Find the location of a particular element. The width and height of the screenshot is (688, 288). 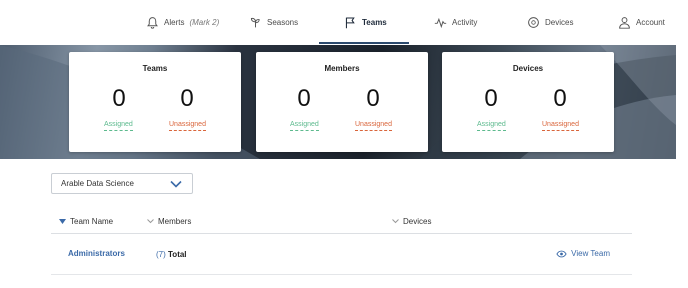

table-header: Team Name Members Devices is located at coordinates (341, 222).